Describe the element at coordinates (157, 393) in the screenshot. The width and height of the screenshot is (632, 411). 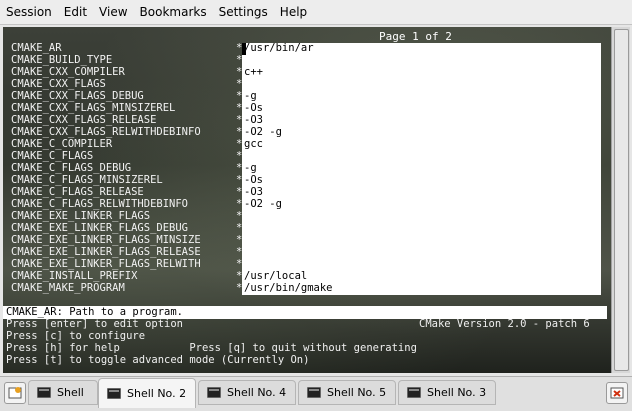
I see `tab-label: Shell No. 2` at that location.